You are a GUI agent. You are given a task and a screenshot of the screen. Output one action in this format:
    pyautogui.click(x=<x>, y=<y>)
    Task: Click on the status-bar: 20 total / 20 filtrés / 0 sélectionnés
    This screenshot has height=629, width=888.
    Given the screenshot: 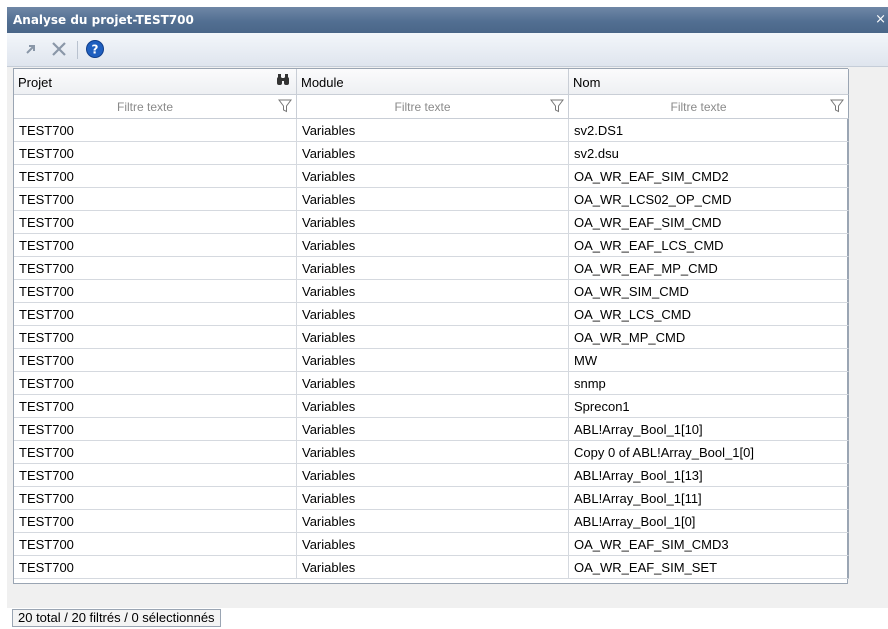 What is the action you would take?
    pyautogui.click(x=116, y=618)
    